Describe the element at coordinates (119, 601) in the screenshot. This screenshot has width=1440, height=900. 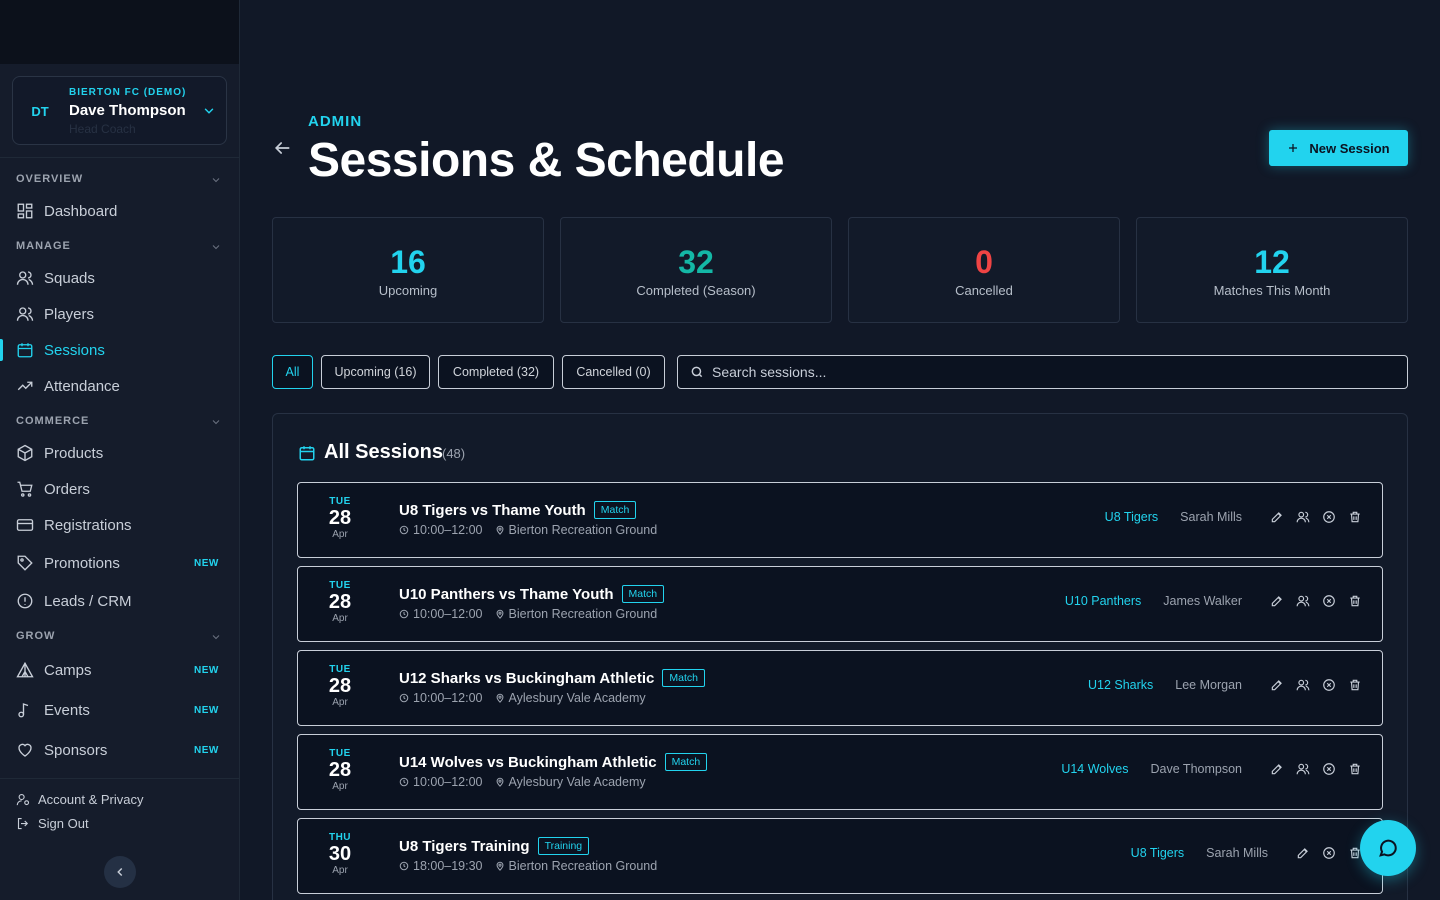
I see `sidebar-item-leads: Leads / CRM` at that location.